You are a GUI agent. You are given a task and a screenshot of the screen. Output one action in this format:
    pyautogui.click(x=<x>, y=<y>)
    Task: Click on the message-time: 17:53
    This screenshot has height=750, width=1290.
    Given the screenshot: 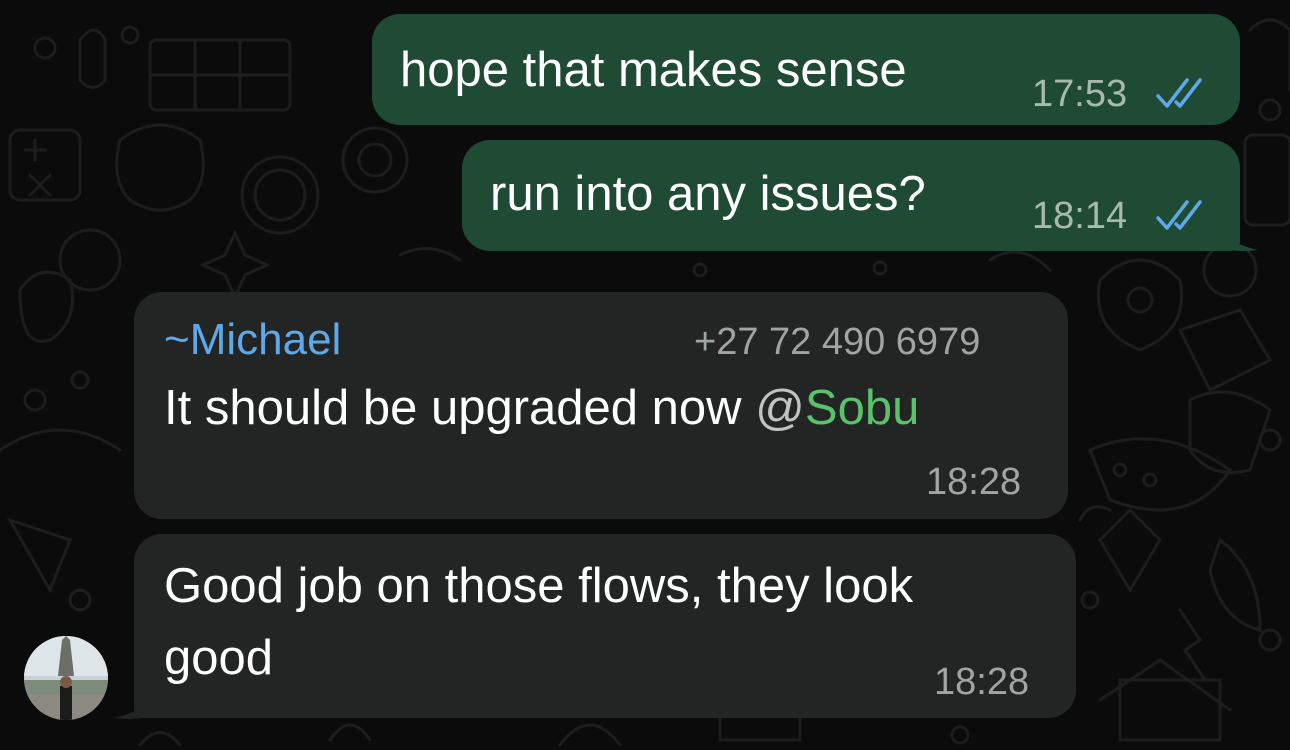 What is the action you would take?
    pyautogui.click(x=1080, y=94)
    